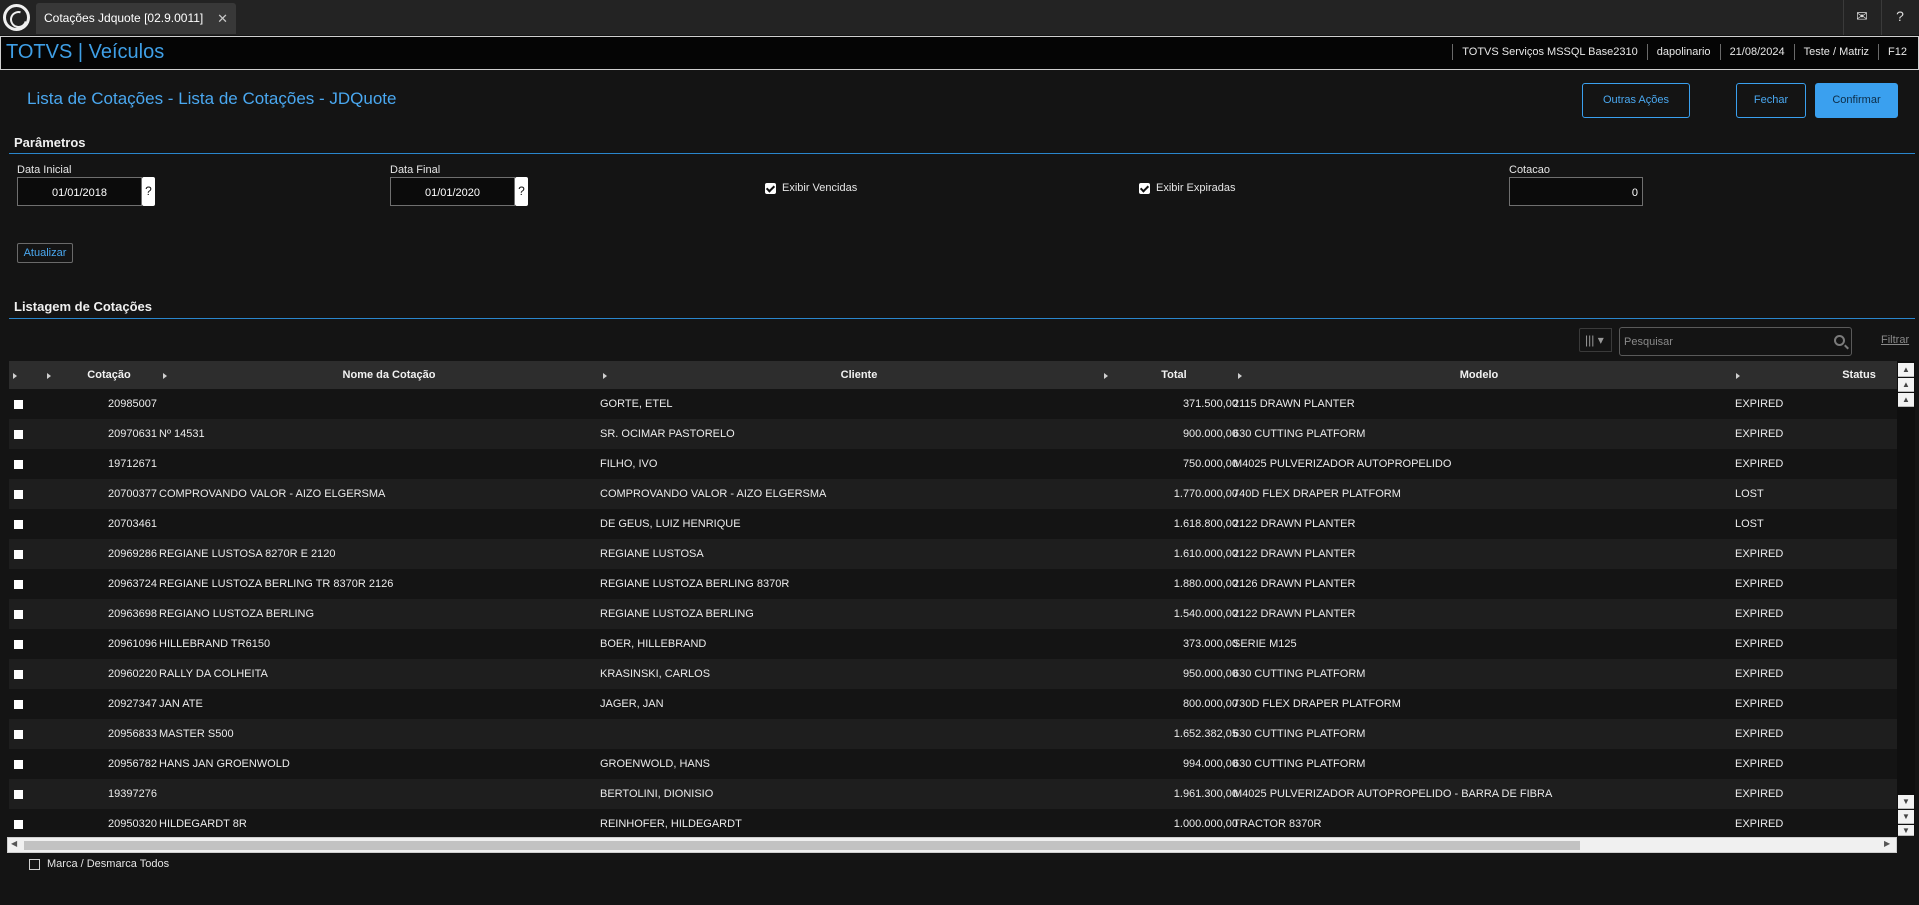 Image resolution: width=1919 pixels, height=905 pixels. What do you see at coordinates (132, 614) in the screenshot?
I see `cell-cotacao: 20963698` at bounding box center [132, 614].